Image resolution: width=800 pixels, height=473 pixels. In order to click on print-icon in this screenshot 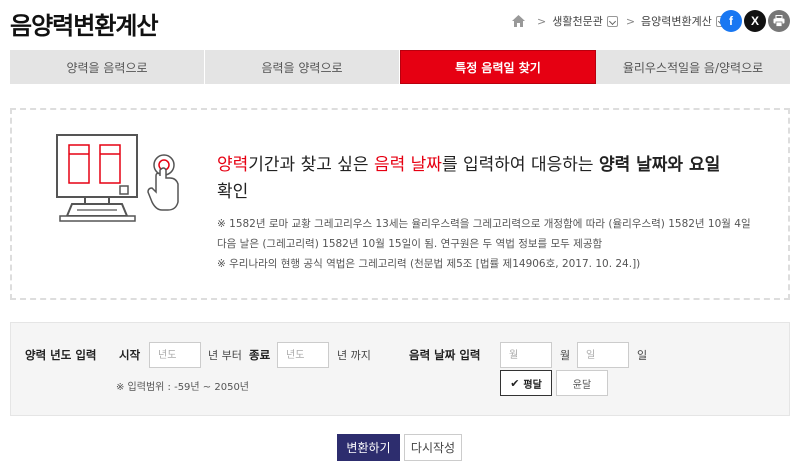, I will do `click(779, 21)`.